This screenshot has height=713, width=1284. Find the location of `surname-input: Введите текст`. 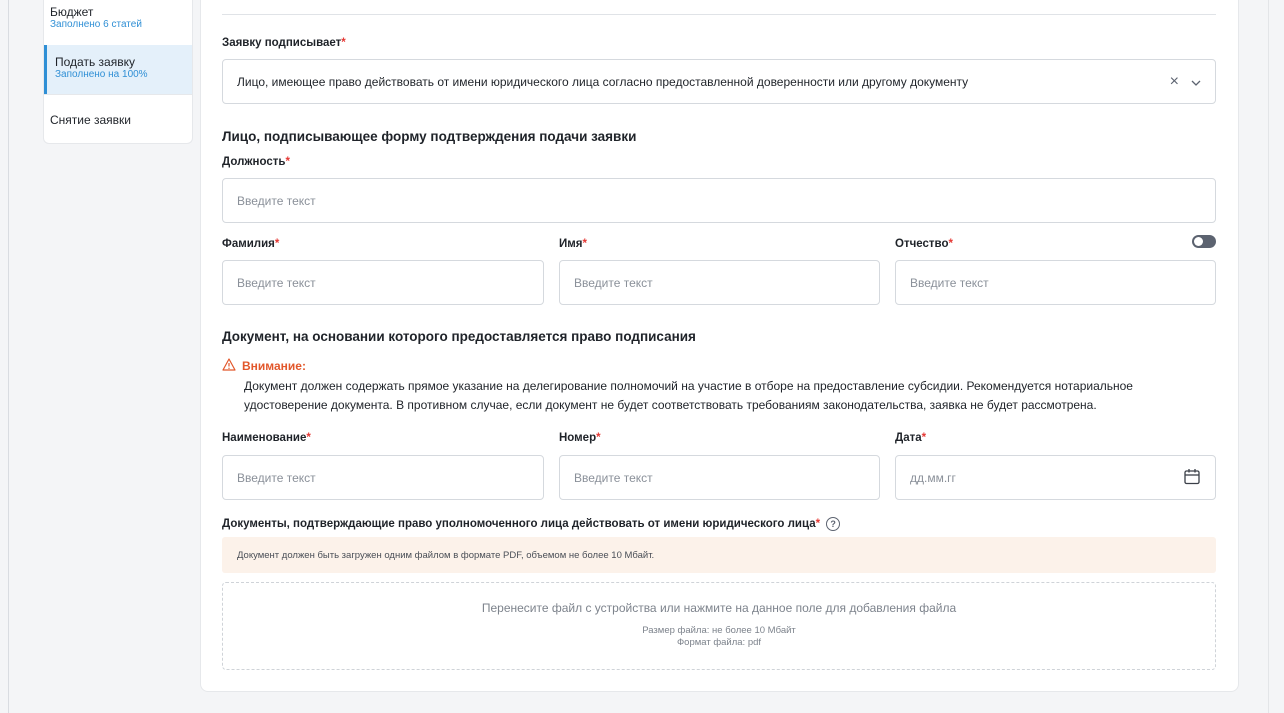

surname-input: Введите текст is located at coordinates (383, 282).